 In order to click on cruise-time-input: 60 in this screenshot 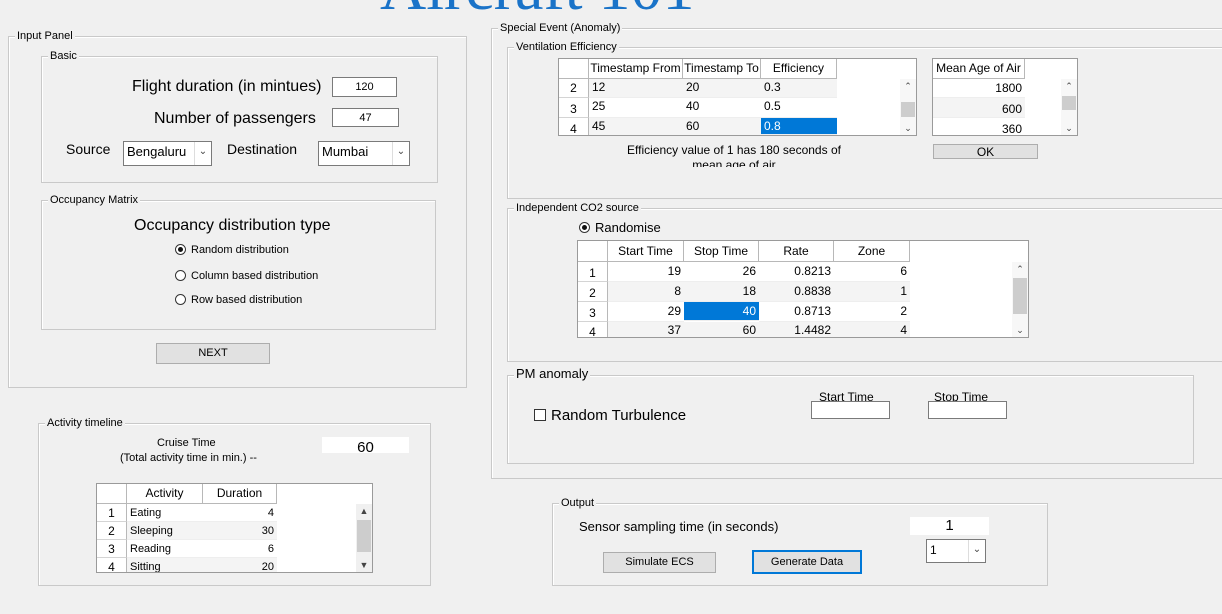, I will do `click(365, 445)`.